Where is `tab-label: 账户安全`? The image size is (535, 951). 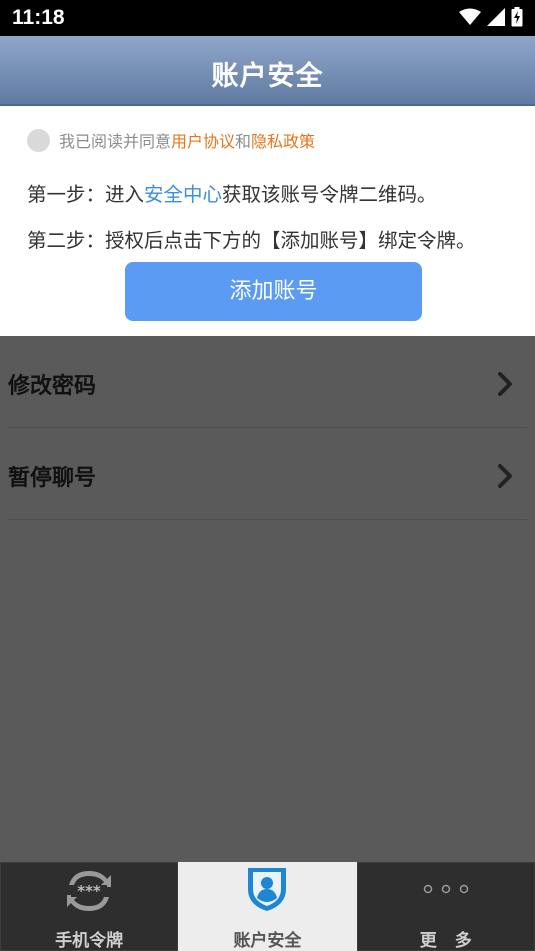
tab-label: 账户安全 is located at coordinates (267, 941).